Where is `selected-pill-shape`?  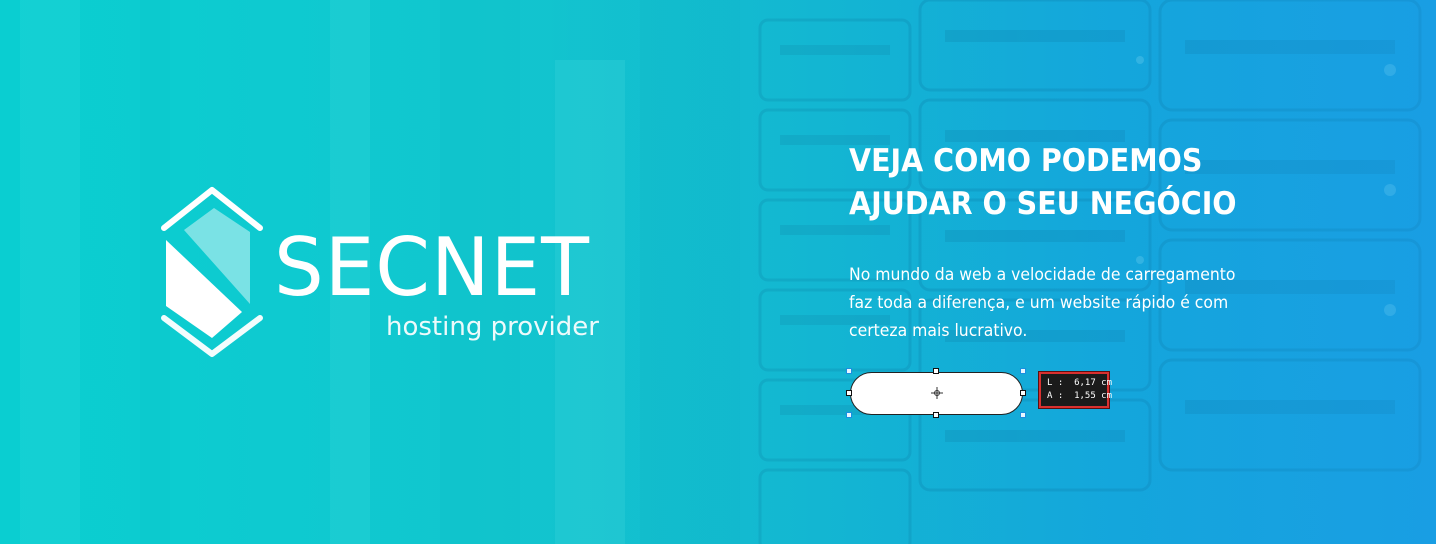
selected-pill-shape is located at coordinates (936, 393).